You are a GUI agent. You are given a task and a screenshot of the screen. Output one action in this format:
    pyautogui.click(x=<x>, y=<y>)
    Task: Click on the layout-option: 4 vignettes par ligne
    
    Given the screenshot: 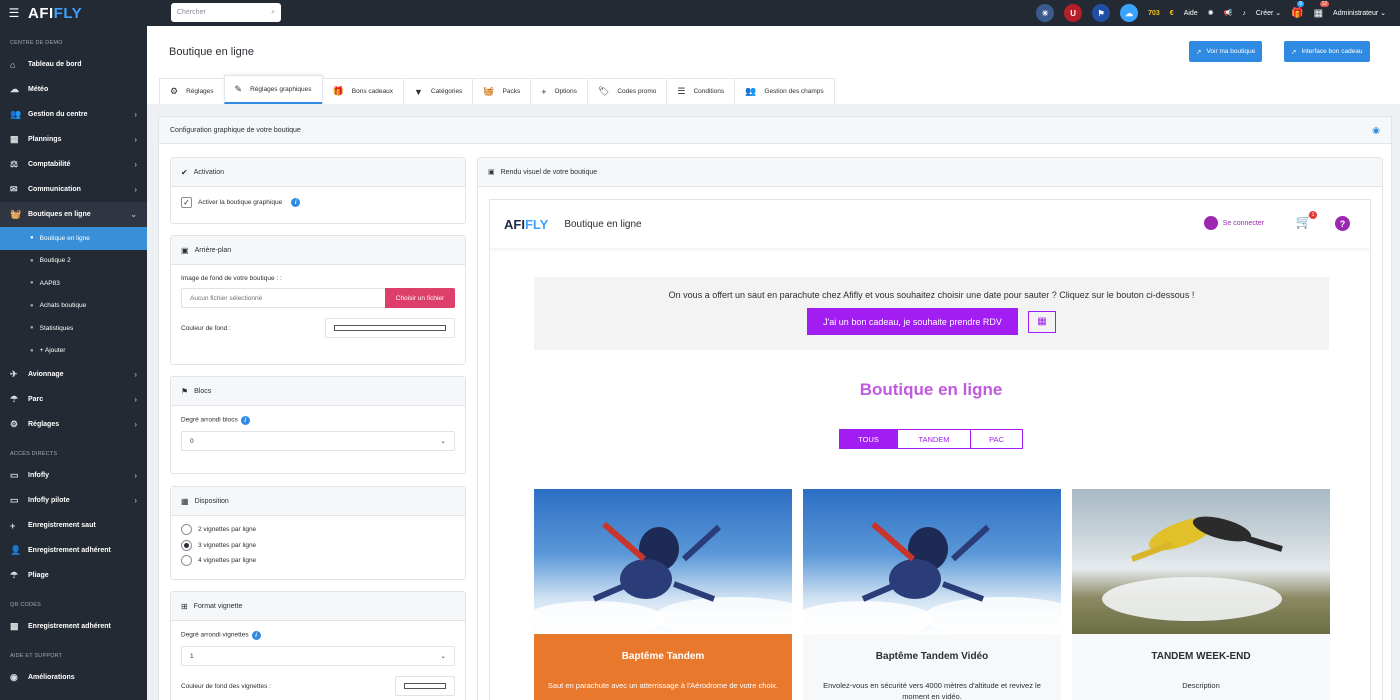 What is the action you would take?
    pyautogui.click(x=318, y=561)
    